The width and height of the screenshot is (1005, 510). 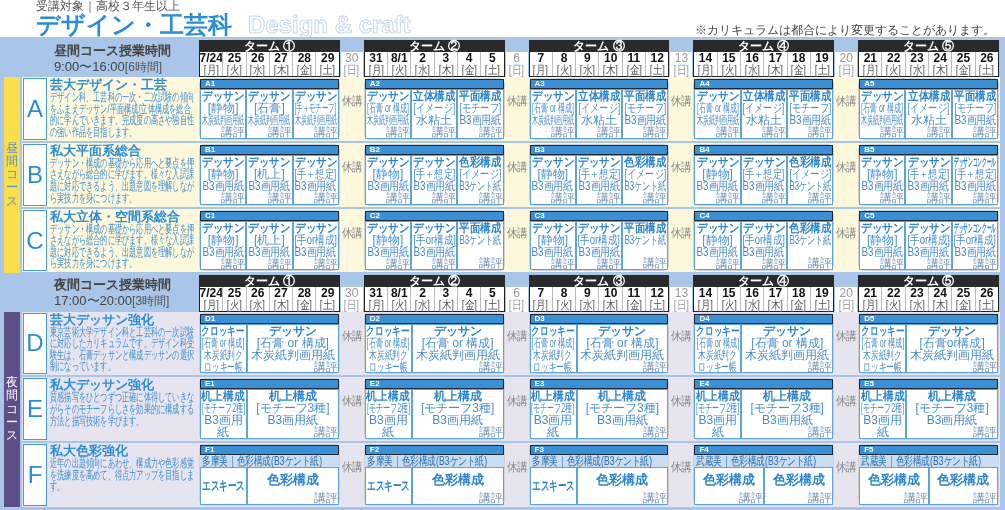 I want to click on lesson-detail: [モチーフ3種], so click(x=458, y=408).